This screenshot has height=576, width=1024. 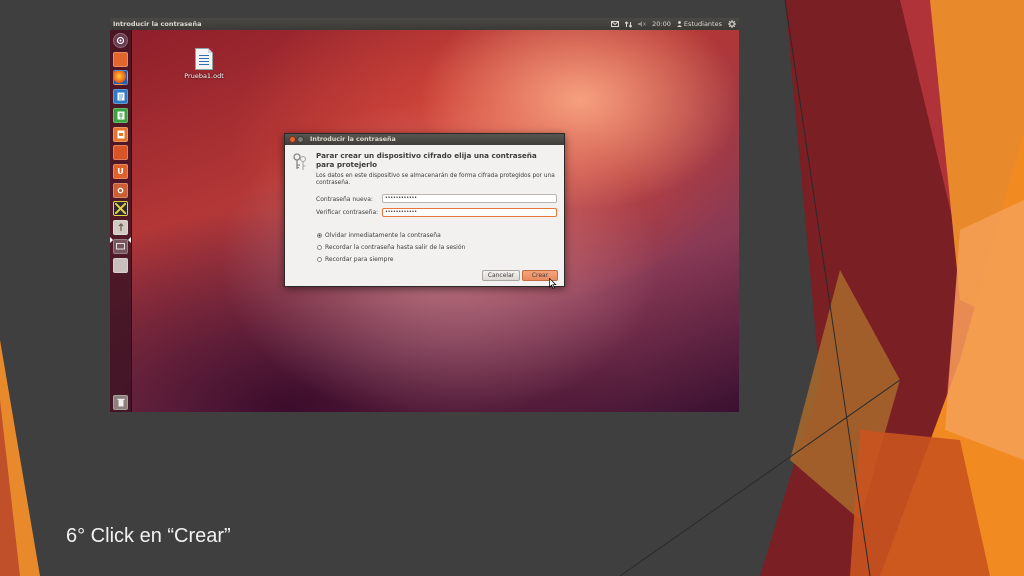 I want to click on software-center-icon, so click(x=120, y=152).